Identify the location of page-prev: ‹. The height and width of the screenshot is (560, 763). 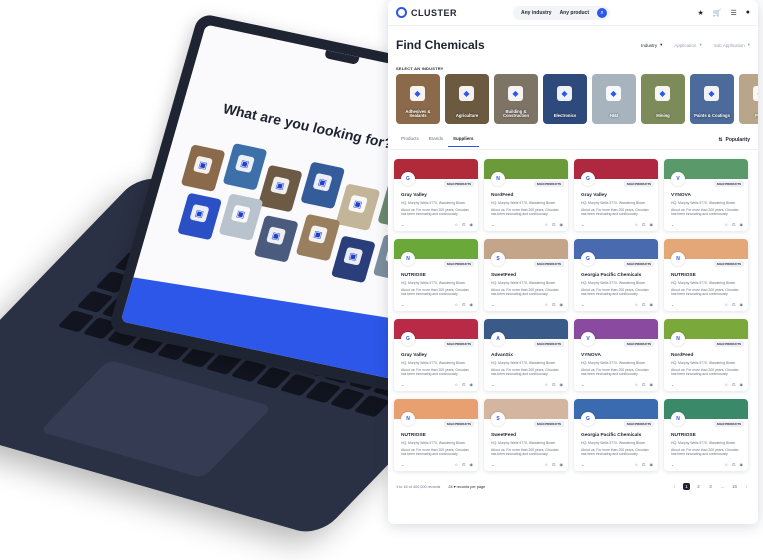
(674, 486).